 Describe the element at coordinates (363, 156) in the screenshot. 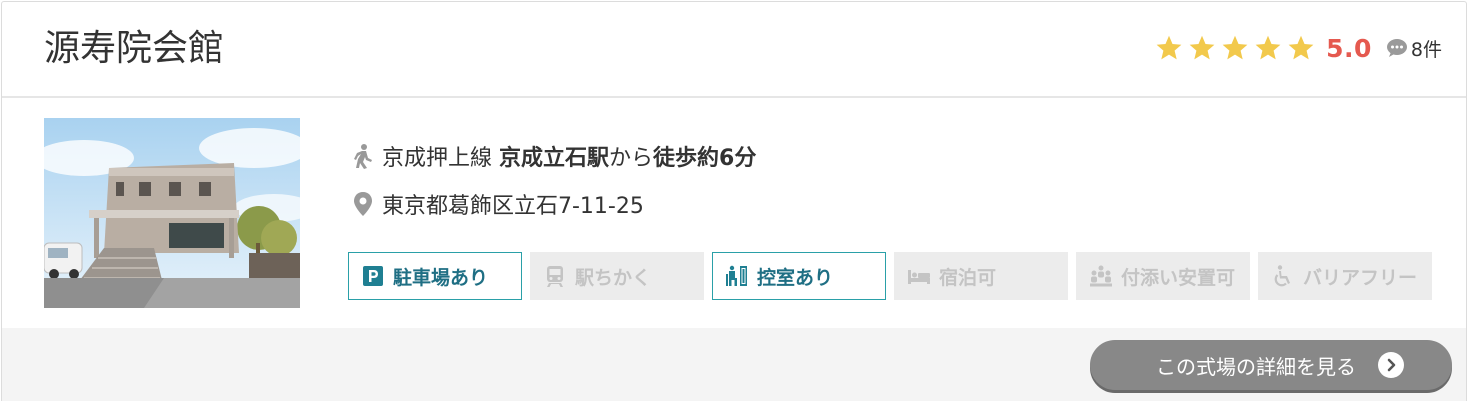

I see `walking-person-icon` at that location.